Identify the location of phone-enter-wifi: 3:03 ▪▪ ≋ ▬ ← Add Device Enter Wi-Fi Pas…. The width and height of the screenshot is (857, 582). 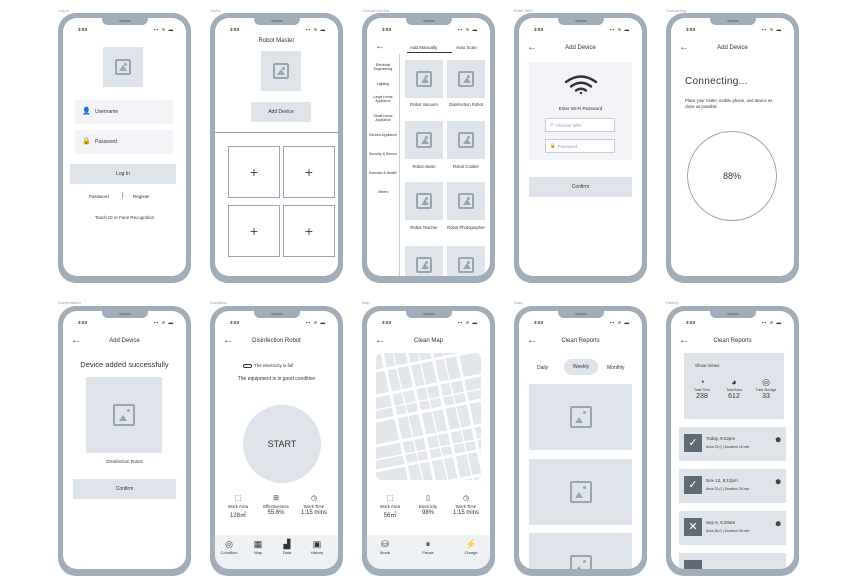
(580, 148).